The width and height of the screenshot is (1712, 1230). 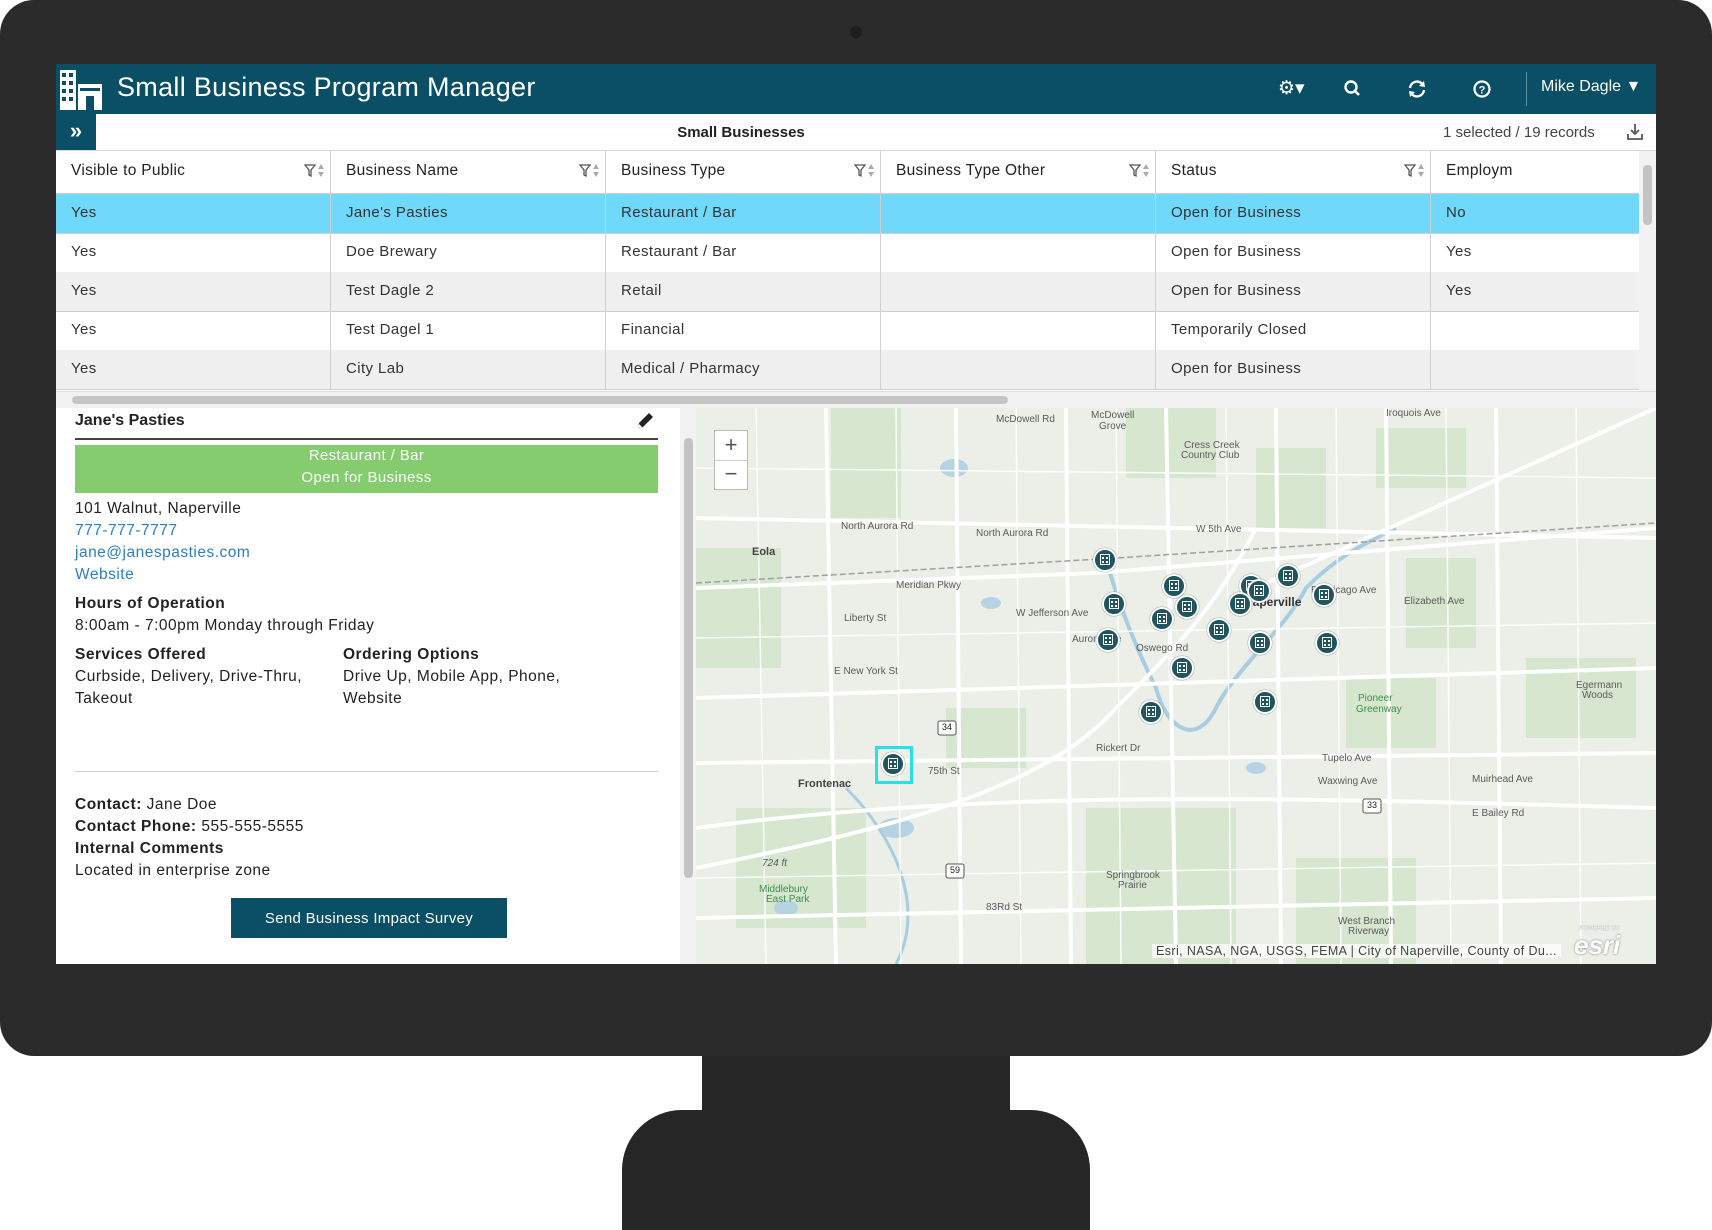 I want to click on map-label: W 5th Ave, so click(x=1219, y=529).